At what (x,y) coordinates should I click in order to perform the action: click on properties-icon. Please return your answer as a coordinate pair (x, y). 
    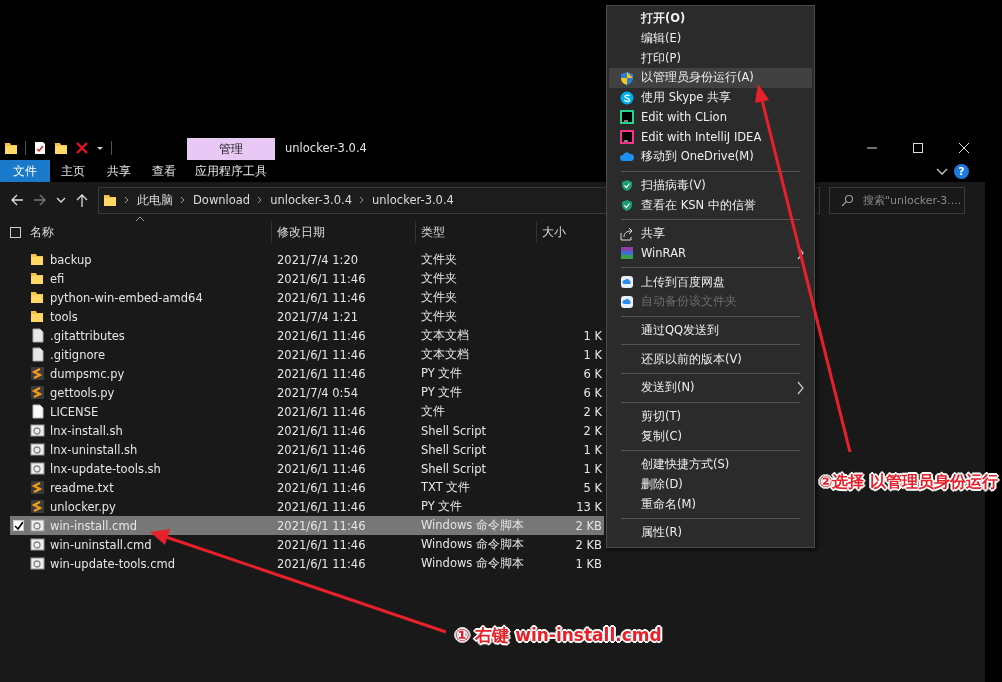
    Looking at the image, I should click on (40, 147).